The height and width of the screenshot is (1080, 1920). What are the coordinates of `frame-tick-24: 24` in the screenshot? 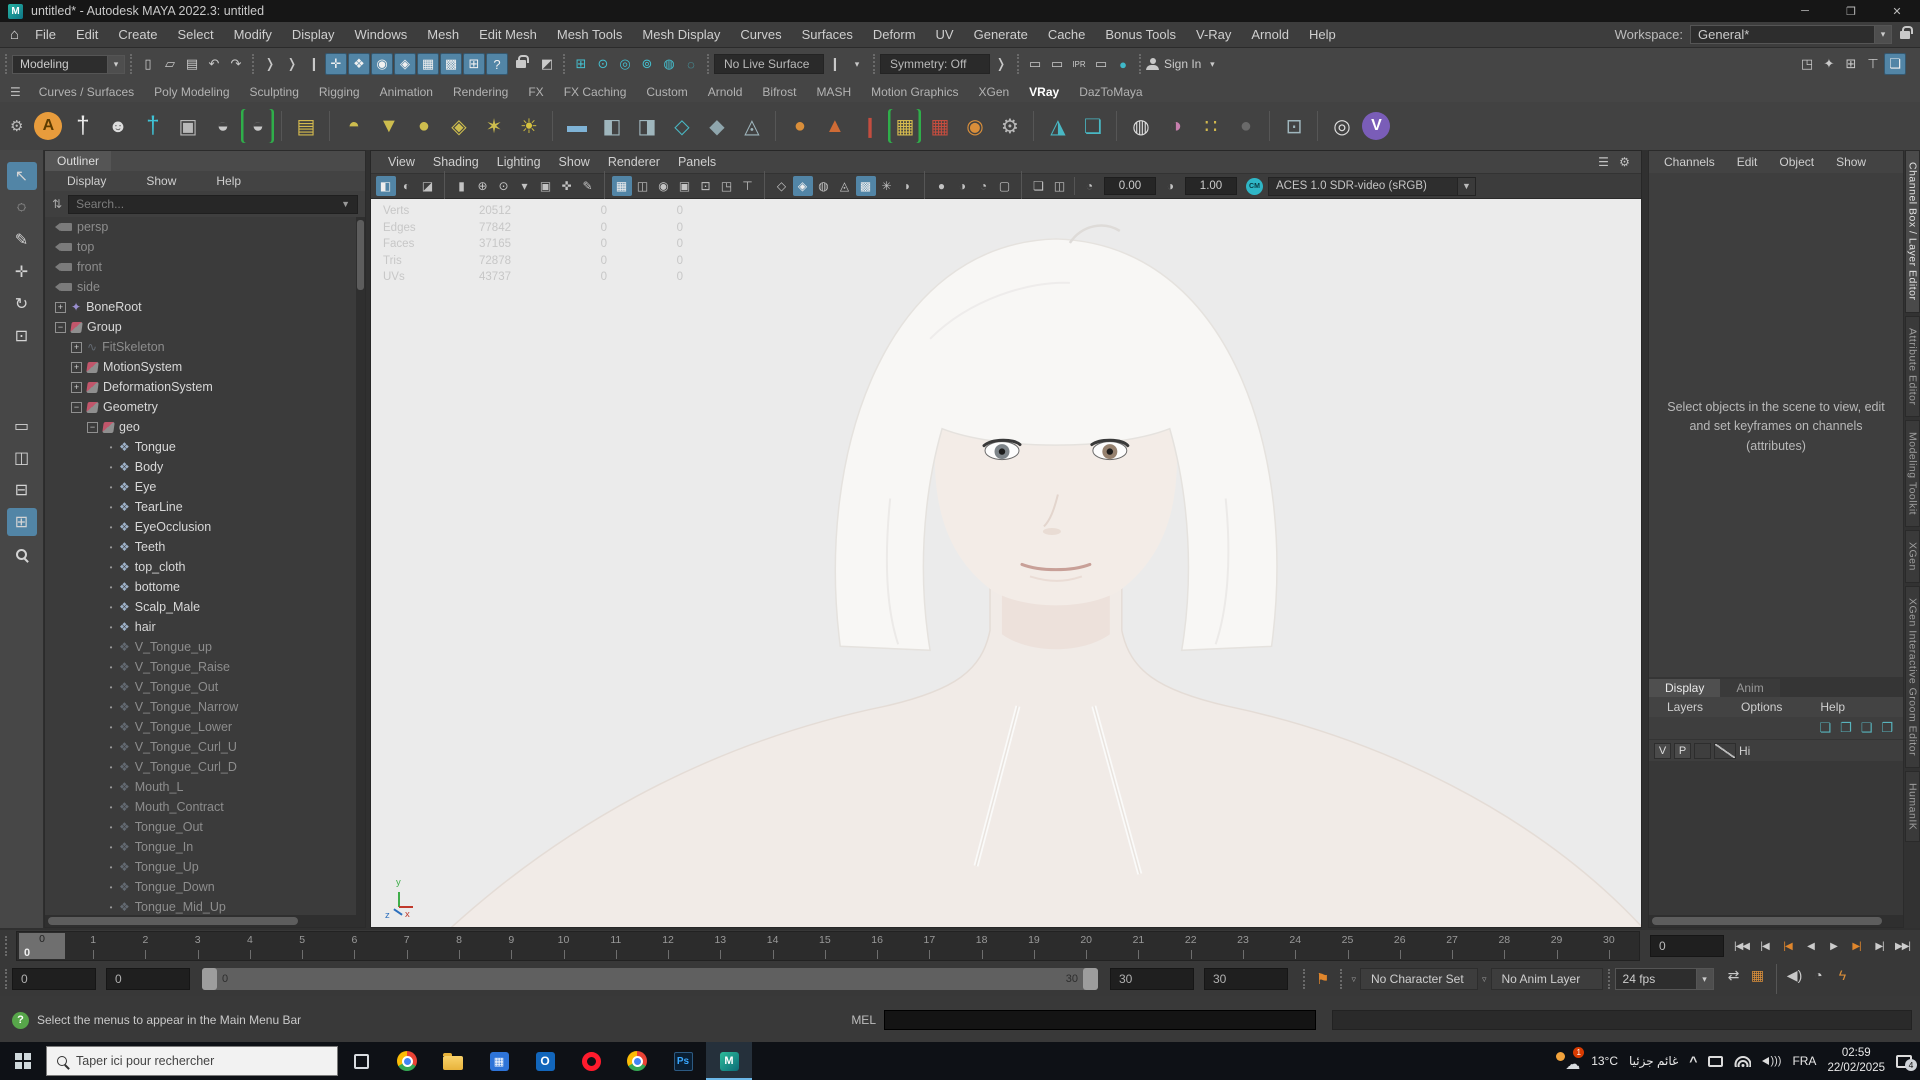 It's located at (1295, 946).